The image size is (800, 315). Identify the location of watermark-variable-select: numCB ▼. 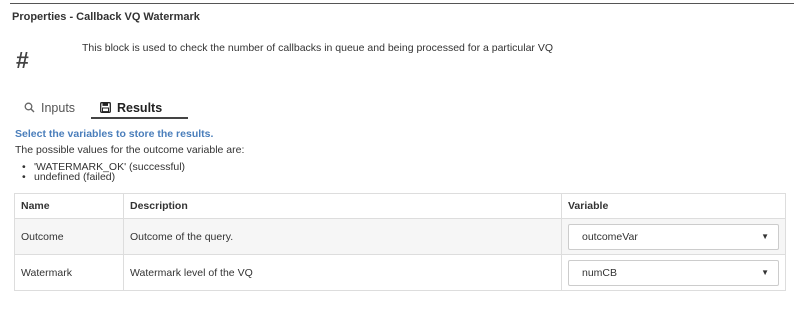
(673, 272).